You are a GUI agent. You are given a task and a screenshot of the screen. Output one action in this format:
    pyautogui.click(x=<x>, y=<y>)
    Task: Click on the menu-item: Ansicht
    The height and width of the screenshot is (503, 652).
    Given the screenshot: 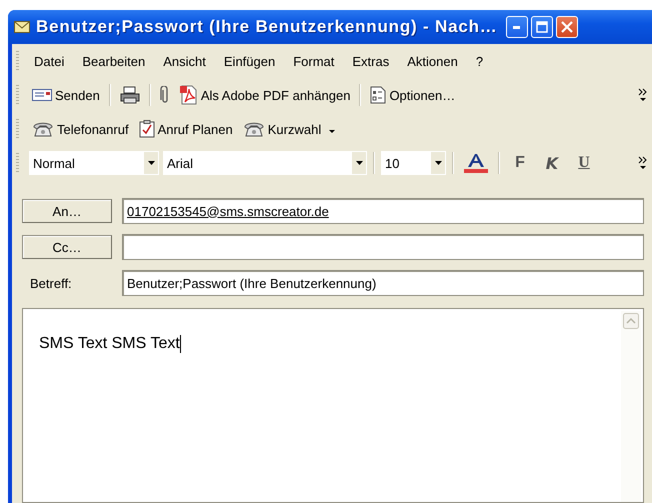 What is the action you would take?
    pyautogui.click(x=184, y=61)
    